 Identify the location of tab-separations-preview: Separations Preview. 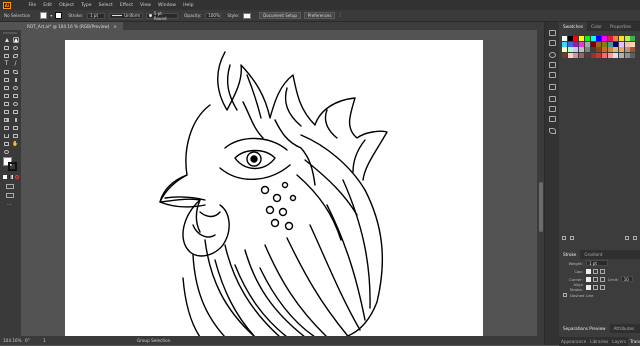
(584, 328).